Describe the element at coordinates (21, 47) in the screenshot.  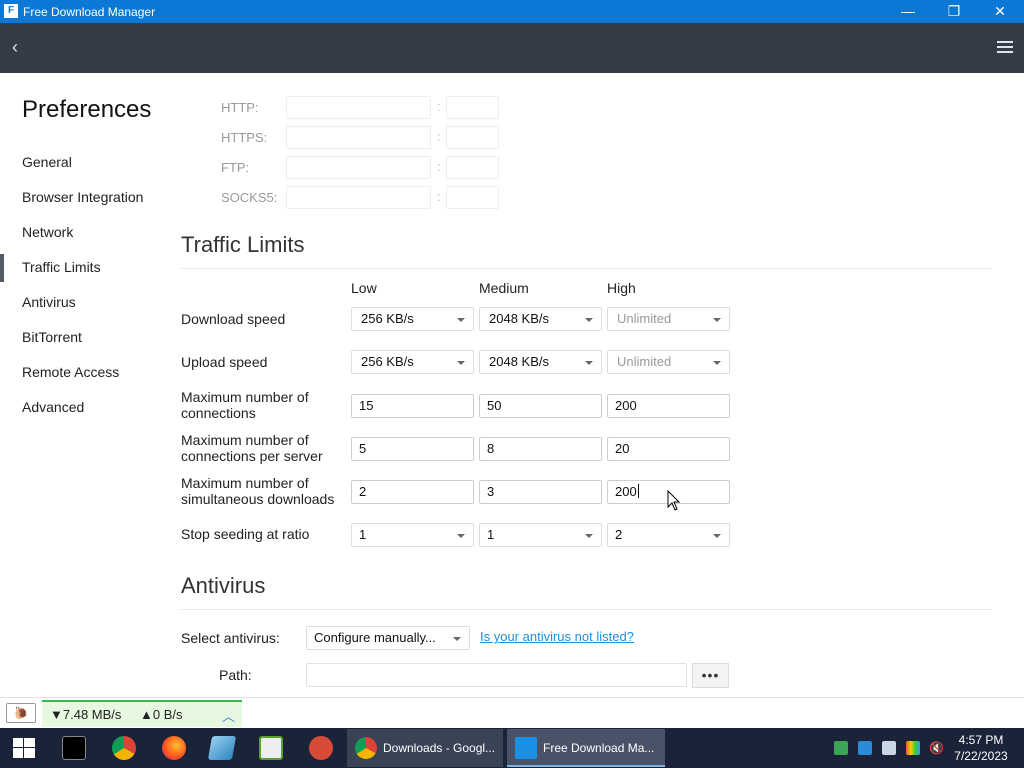
I see `back-arrow-icon: ‹` at that location.